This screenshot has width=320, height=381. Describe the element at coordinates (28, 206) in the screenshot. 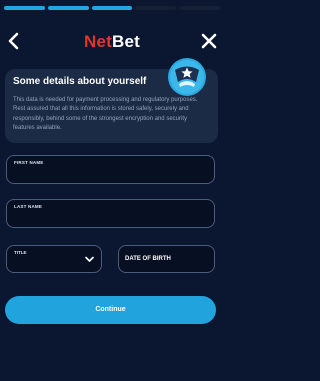

I see `last-name-label: LAST NAME` at that location.